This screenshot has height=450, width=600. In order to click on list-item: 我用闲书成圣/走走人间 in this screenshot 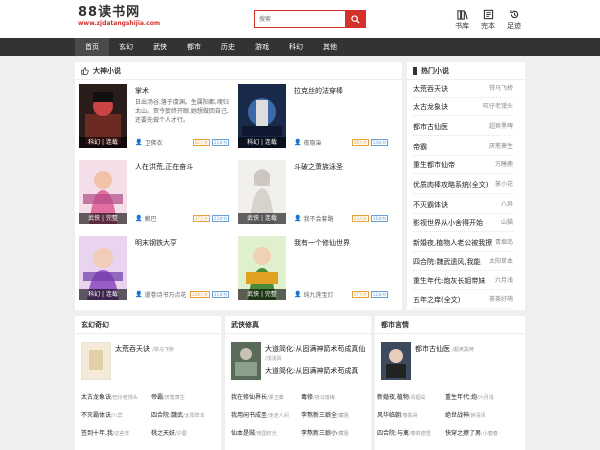, I will do `click(260, 414)`.